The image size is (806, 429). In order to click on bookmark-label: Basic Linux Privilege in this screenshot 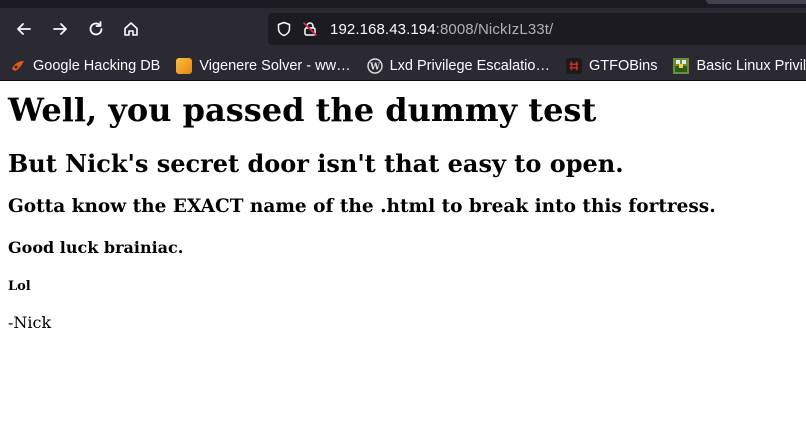, I will do `click(751, 66)`.